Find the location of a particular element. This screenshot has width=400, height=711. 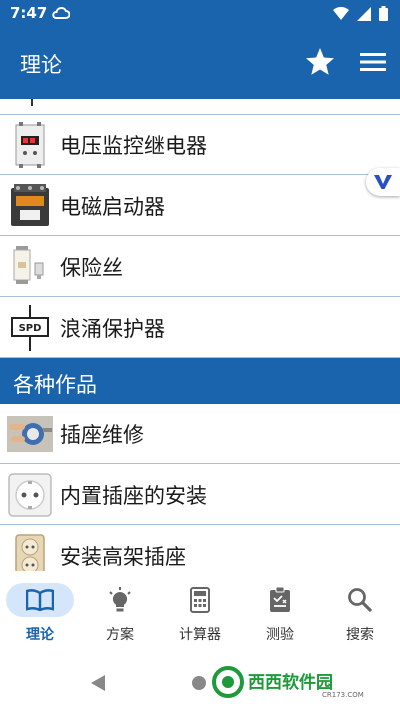

spd-icon-text: SPD is located at coordinates (30, 328).